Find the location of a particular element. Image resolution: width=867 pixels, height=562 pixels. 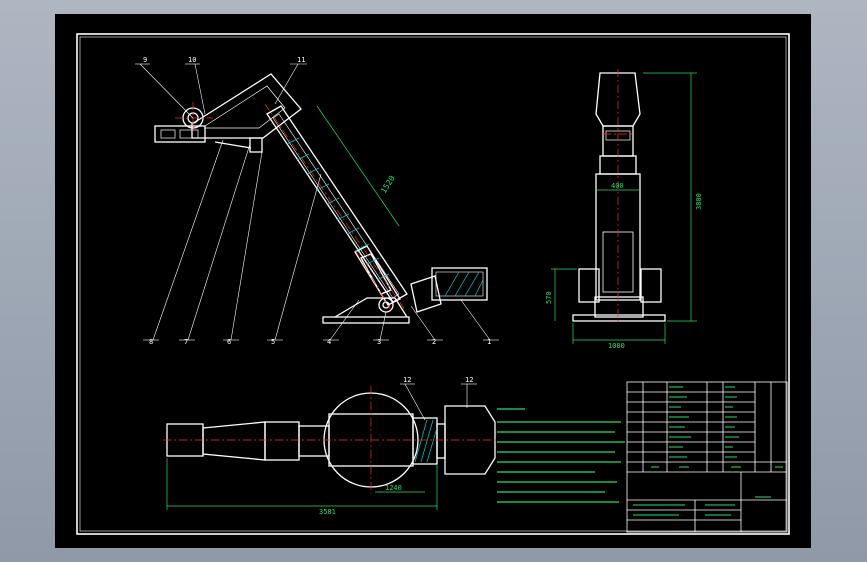

wrist-slot is located at coordinates (168, 134).